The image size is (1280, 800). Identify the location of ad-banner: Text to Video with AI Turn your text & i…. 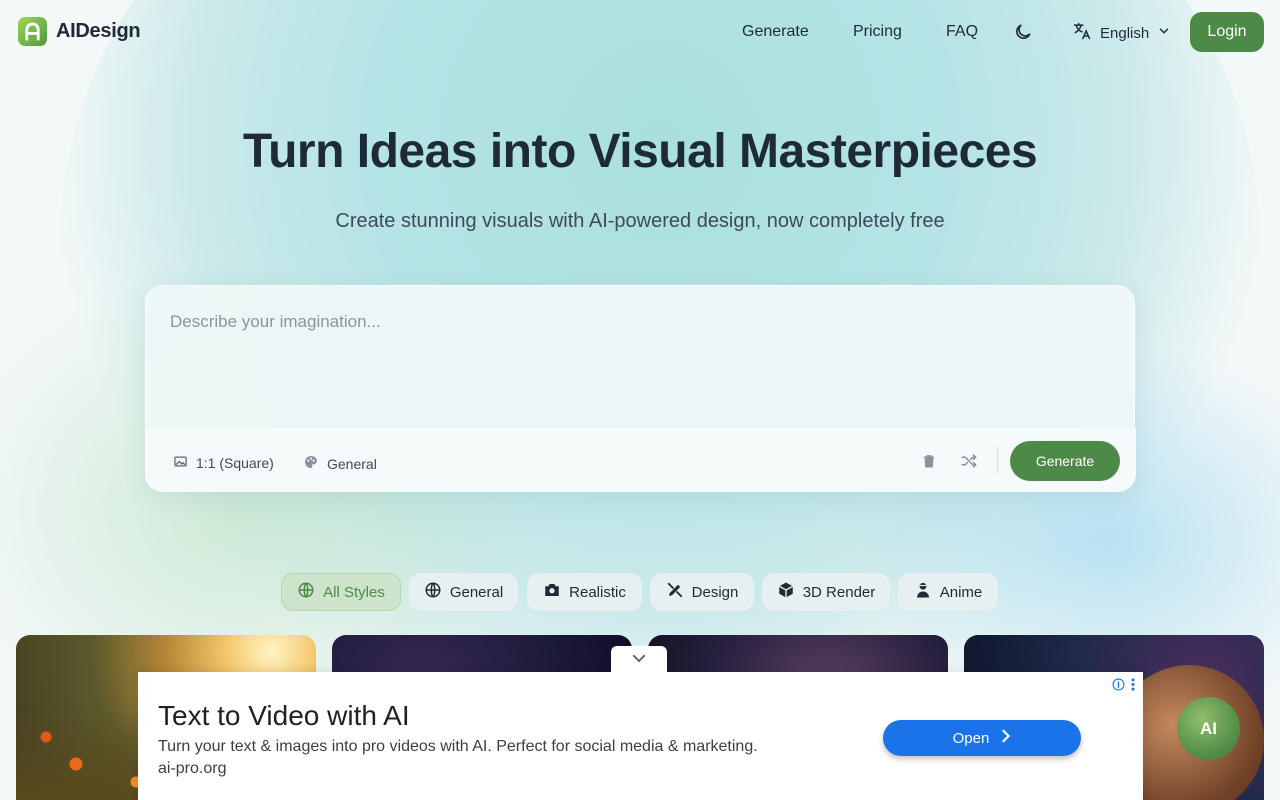
(640, 736).